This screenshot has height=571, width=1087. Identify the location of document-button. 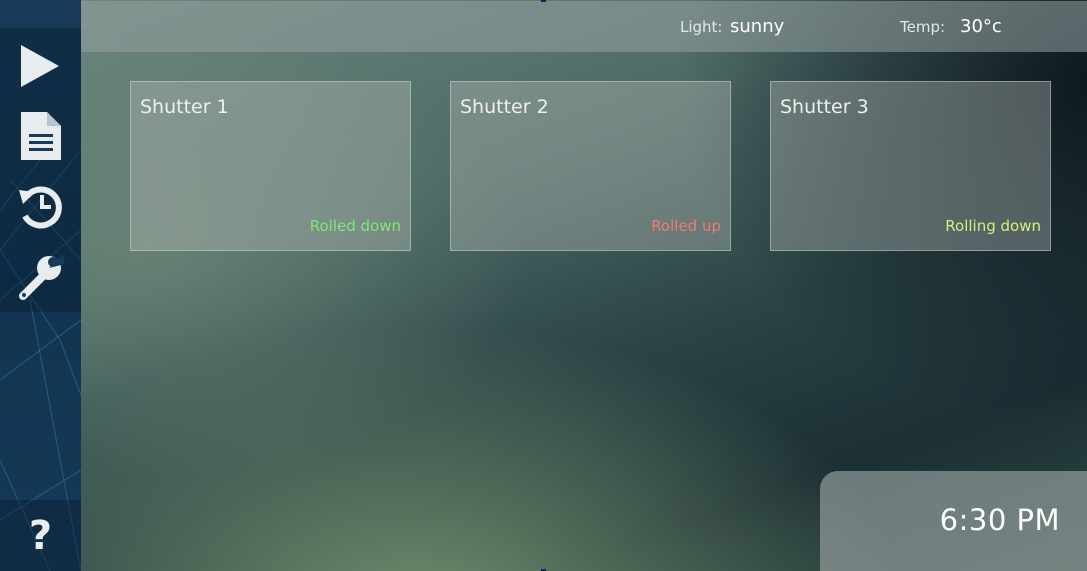
(40, 136).